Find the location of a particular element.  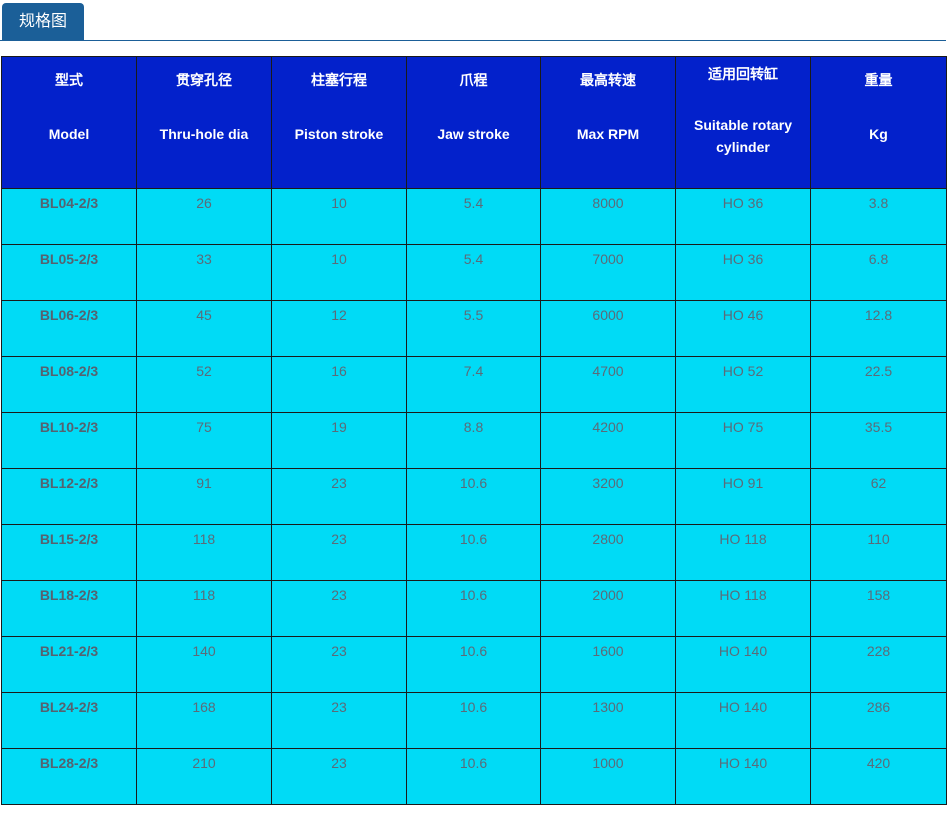

cell-thru-hole-dia: 91 is located at coordinates (204, 496).